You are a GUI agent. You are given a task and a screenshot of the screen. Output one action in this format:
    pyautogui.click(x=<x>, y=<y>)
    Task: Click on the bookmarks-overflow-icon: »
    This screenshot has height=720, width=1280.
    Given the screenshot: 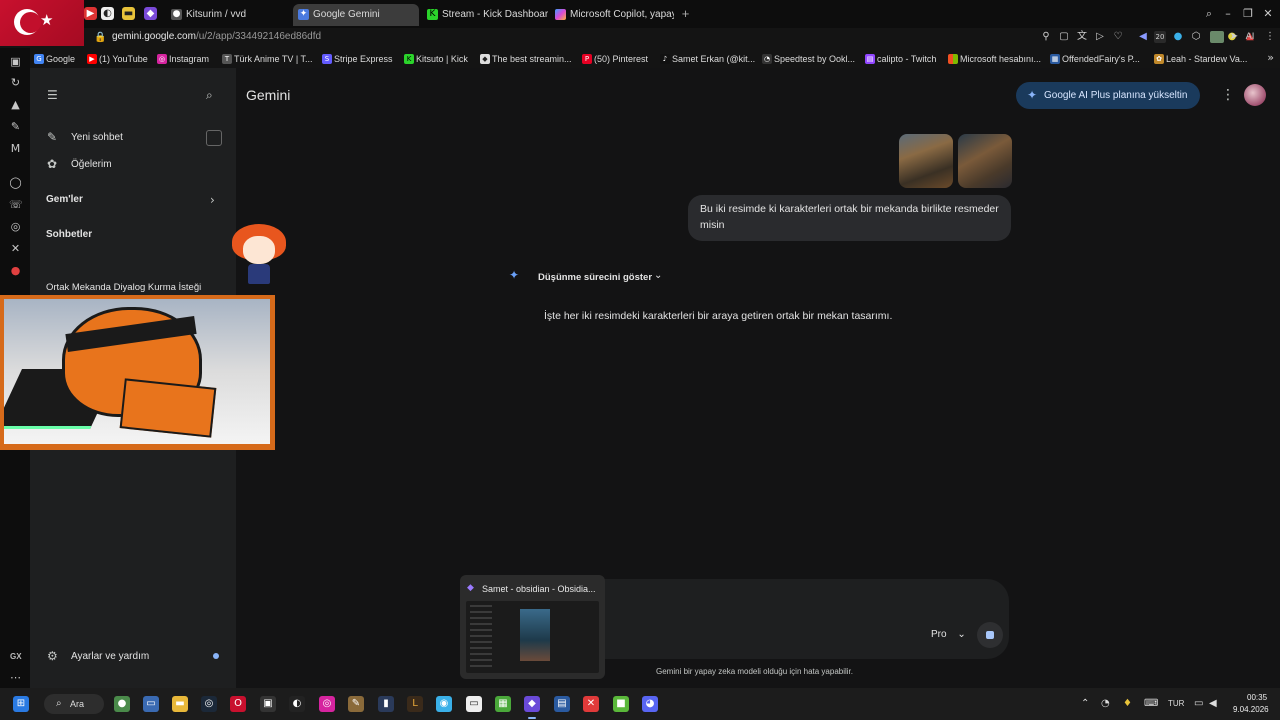 What is the action you would take?
    pyautogui.click(x=1270, y=57)
    